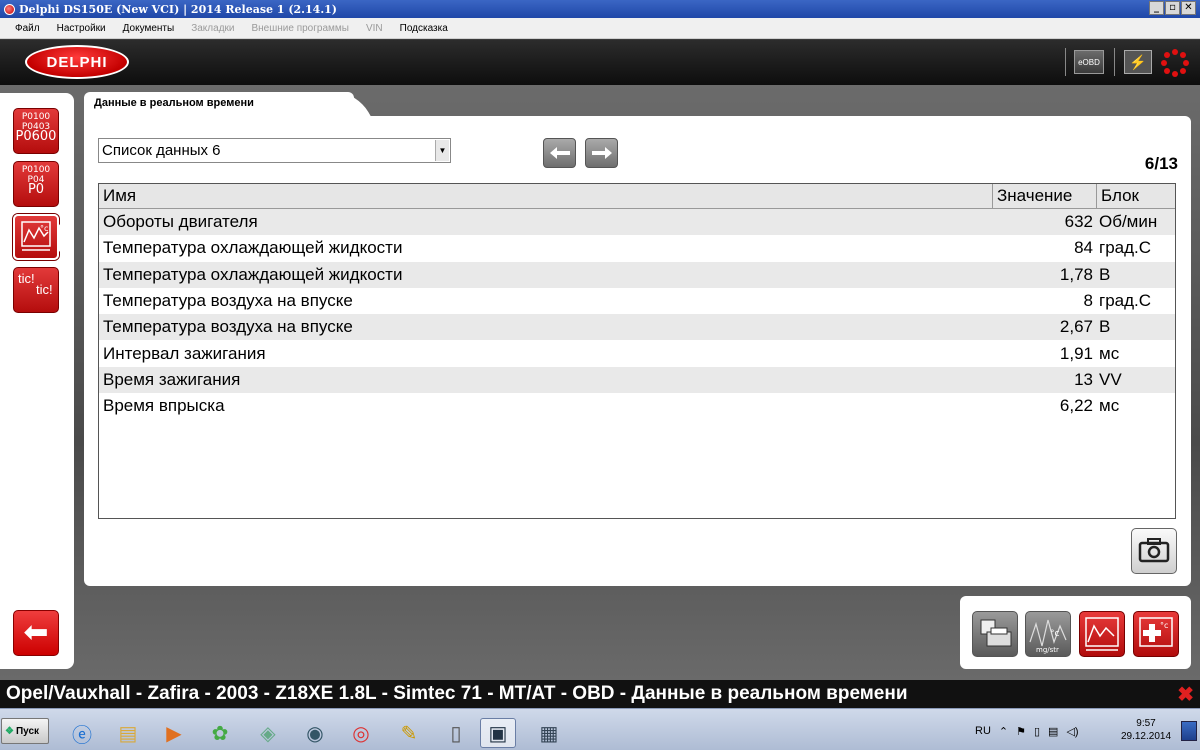  I want to click on menu-vin: VIN, so click(374, 28).